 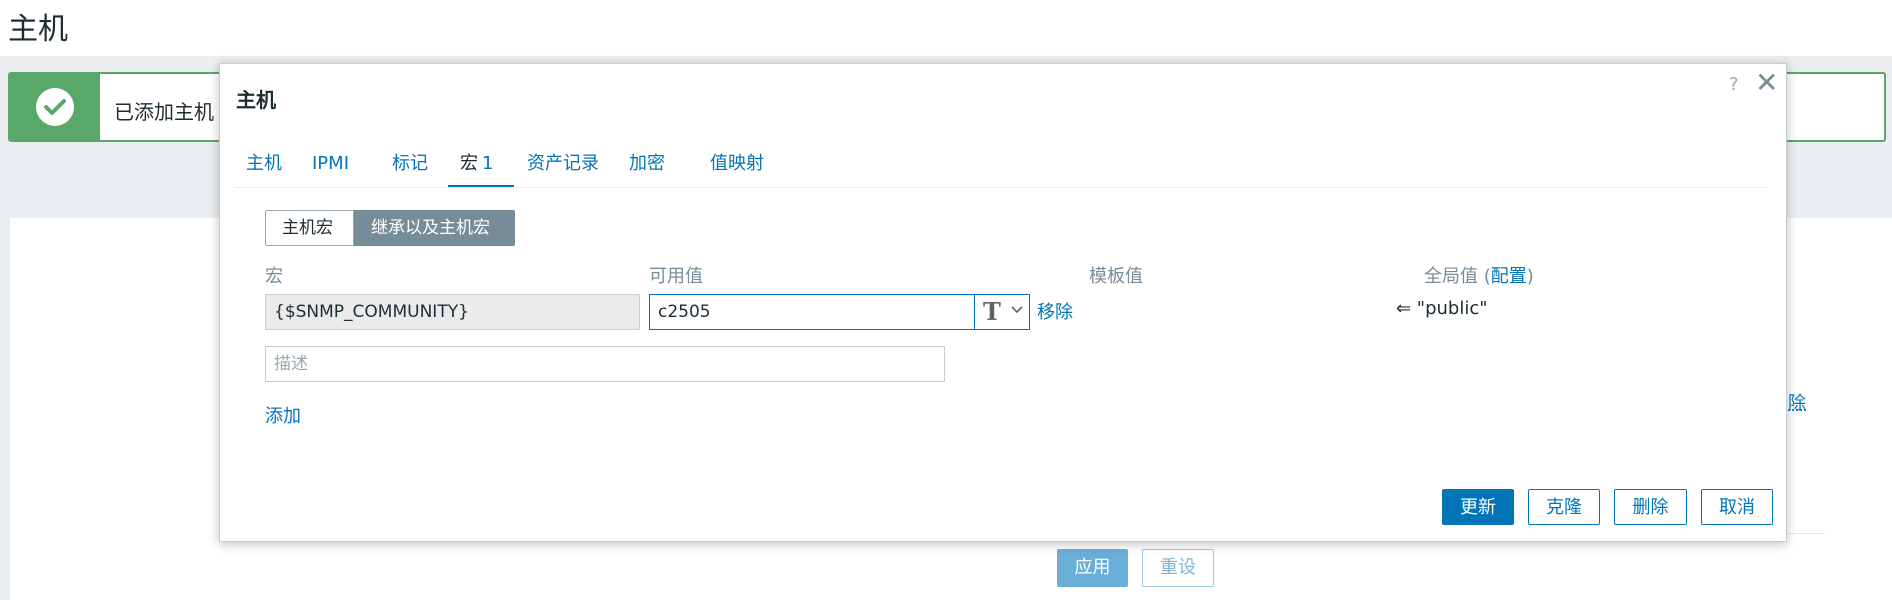 I want to click on tab-ipmi: IPMI, so click(x=330, y=168).